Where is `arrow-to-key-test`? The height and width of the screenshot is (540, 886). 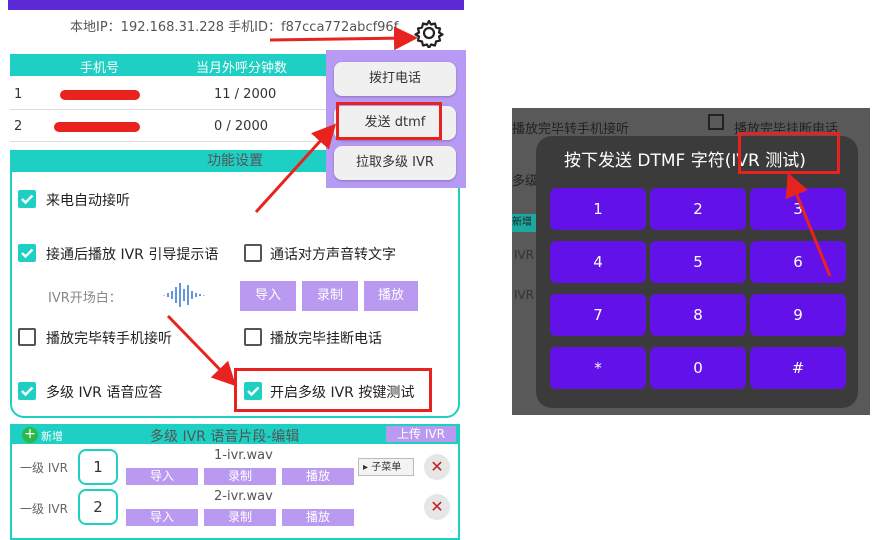 arrow-to-key-test is located at coordinates (201, 350).